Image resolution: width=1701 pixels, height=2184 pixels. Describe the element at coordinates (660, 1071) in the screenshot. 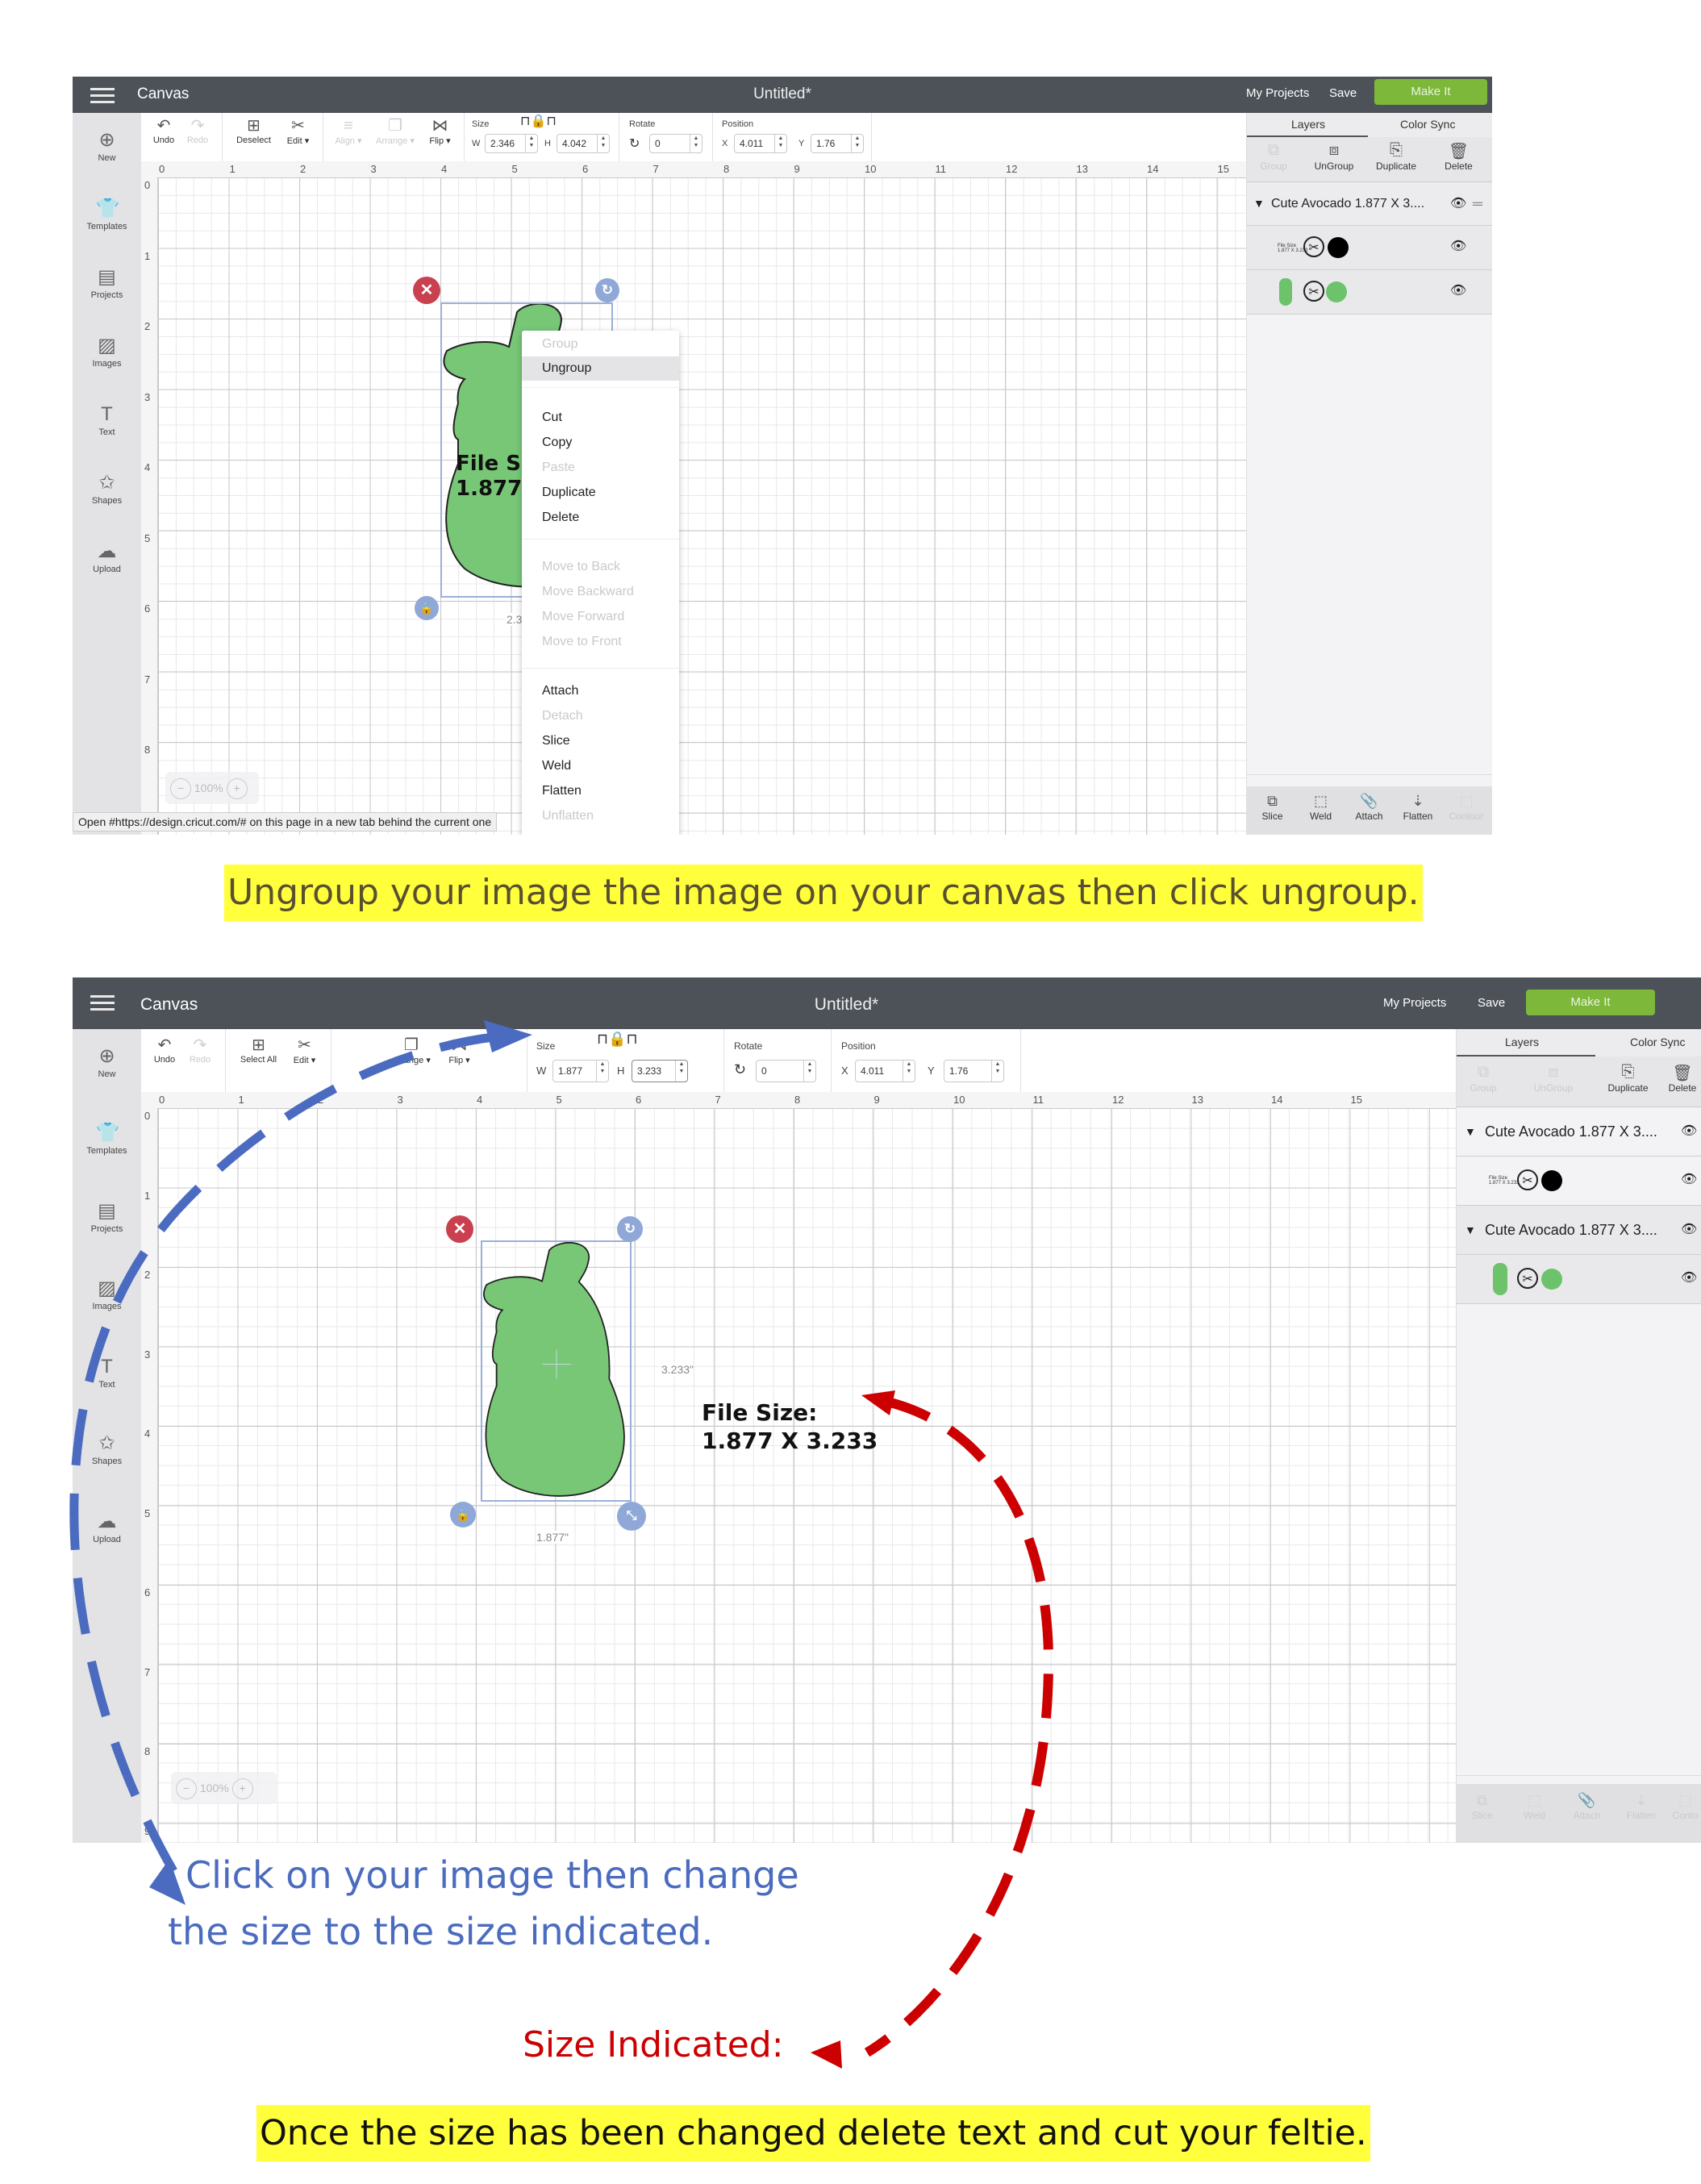

I see `height-input: 3.233 ▲ ▼` at that location.